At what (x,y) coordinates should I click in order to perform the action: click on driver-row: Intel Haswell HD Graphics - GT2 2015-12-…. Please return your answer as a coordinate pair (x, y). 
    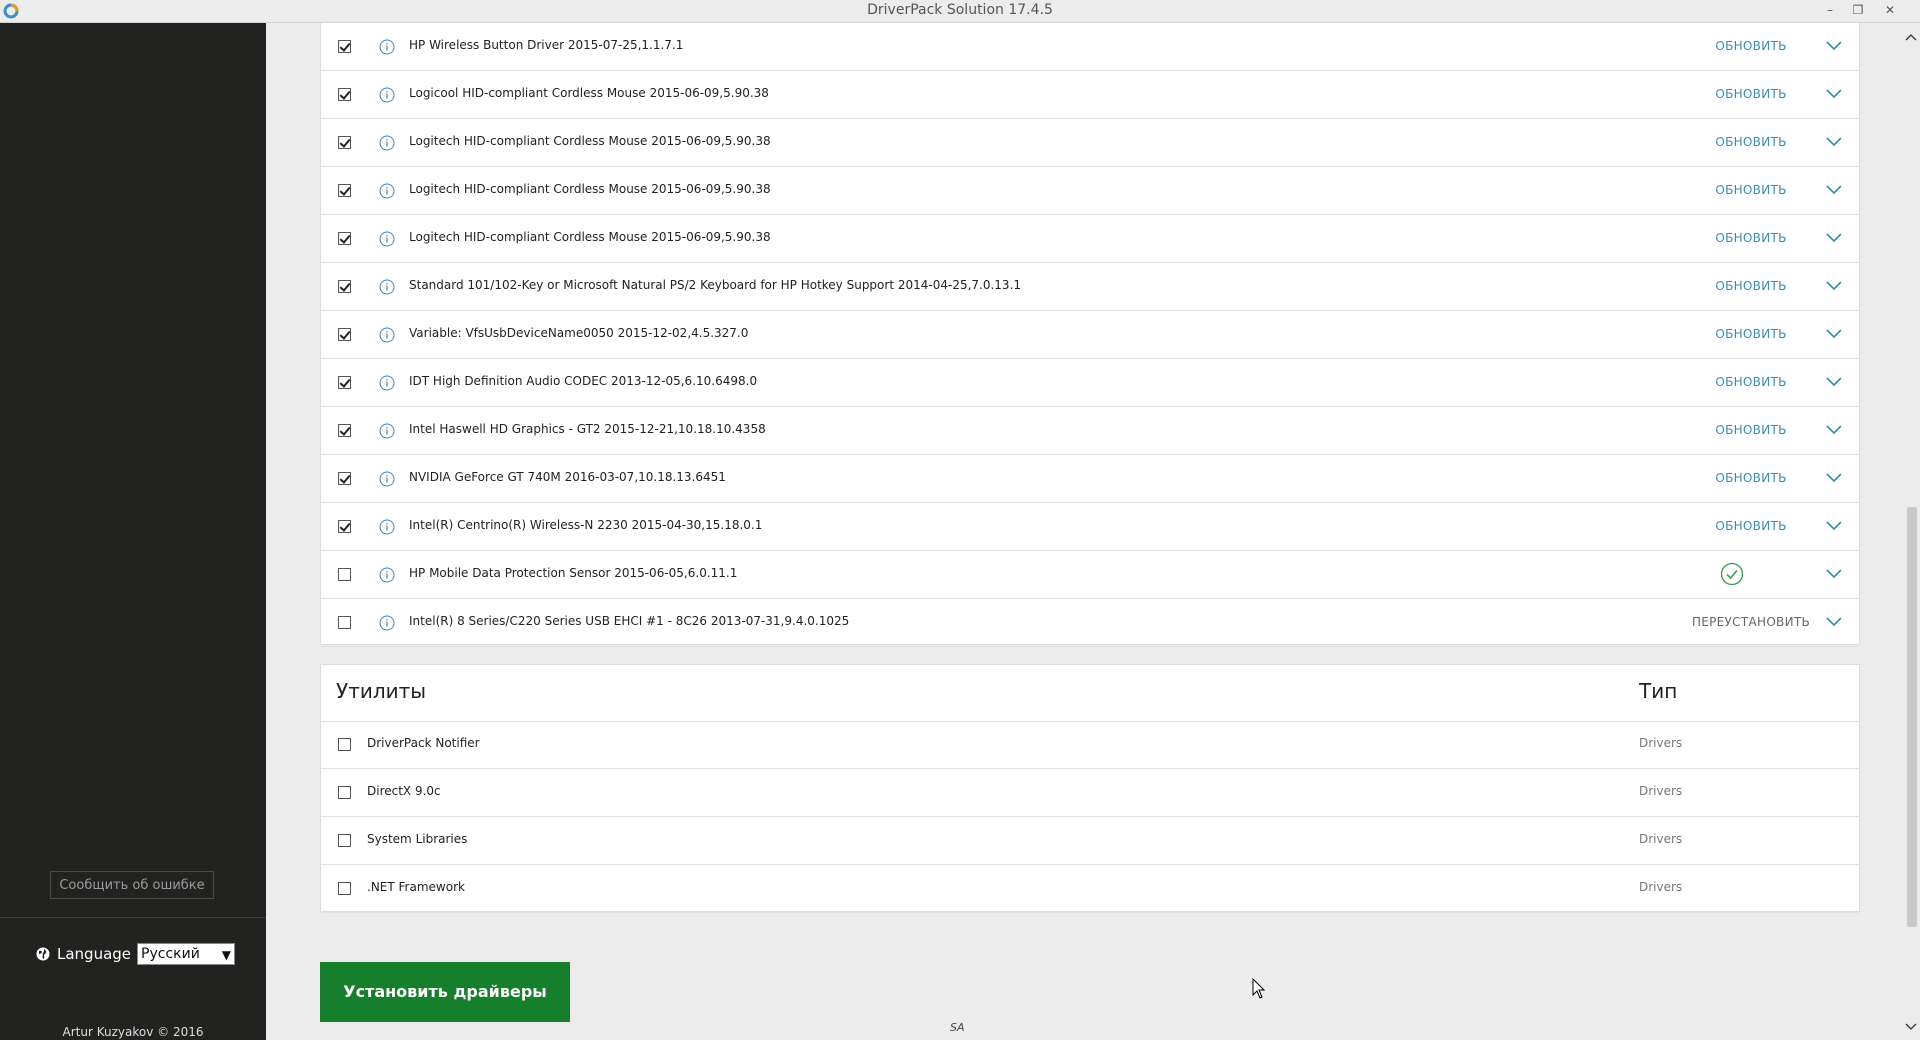
    Looking at the image, I should click on (1090, 431).